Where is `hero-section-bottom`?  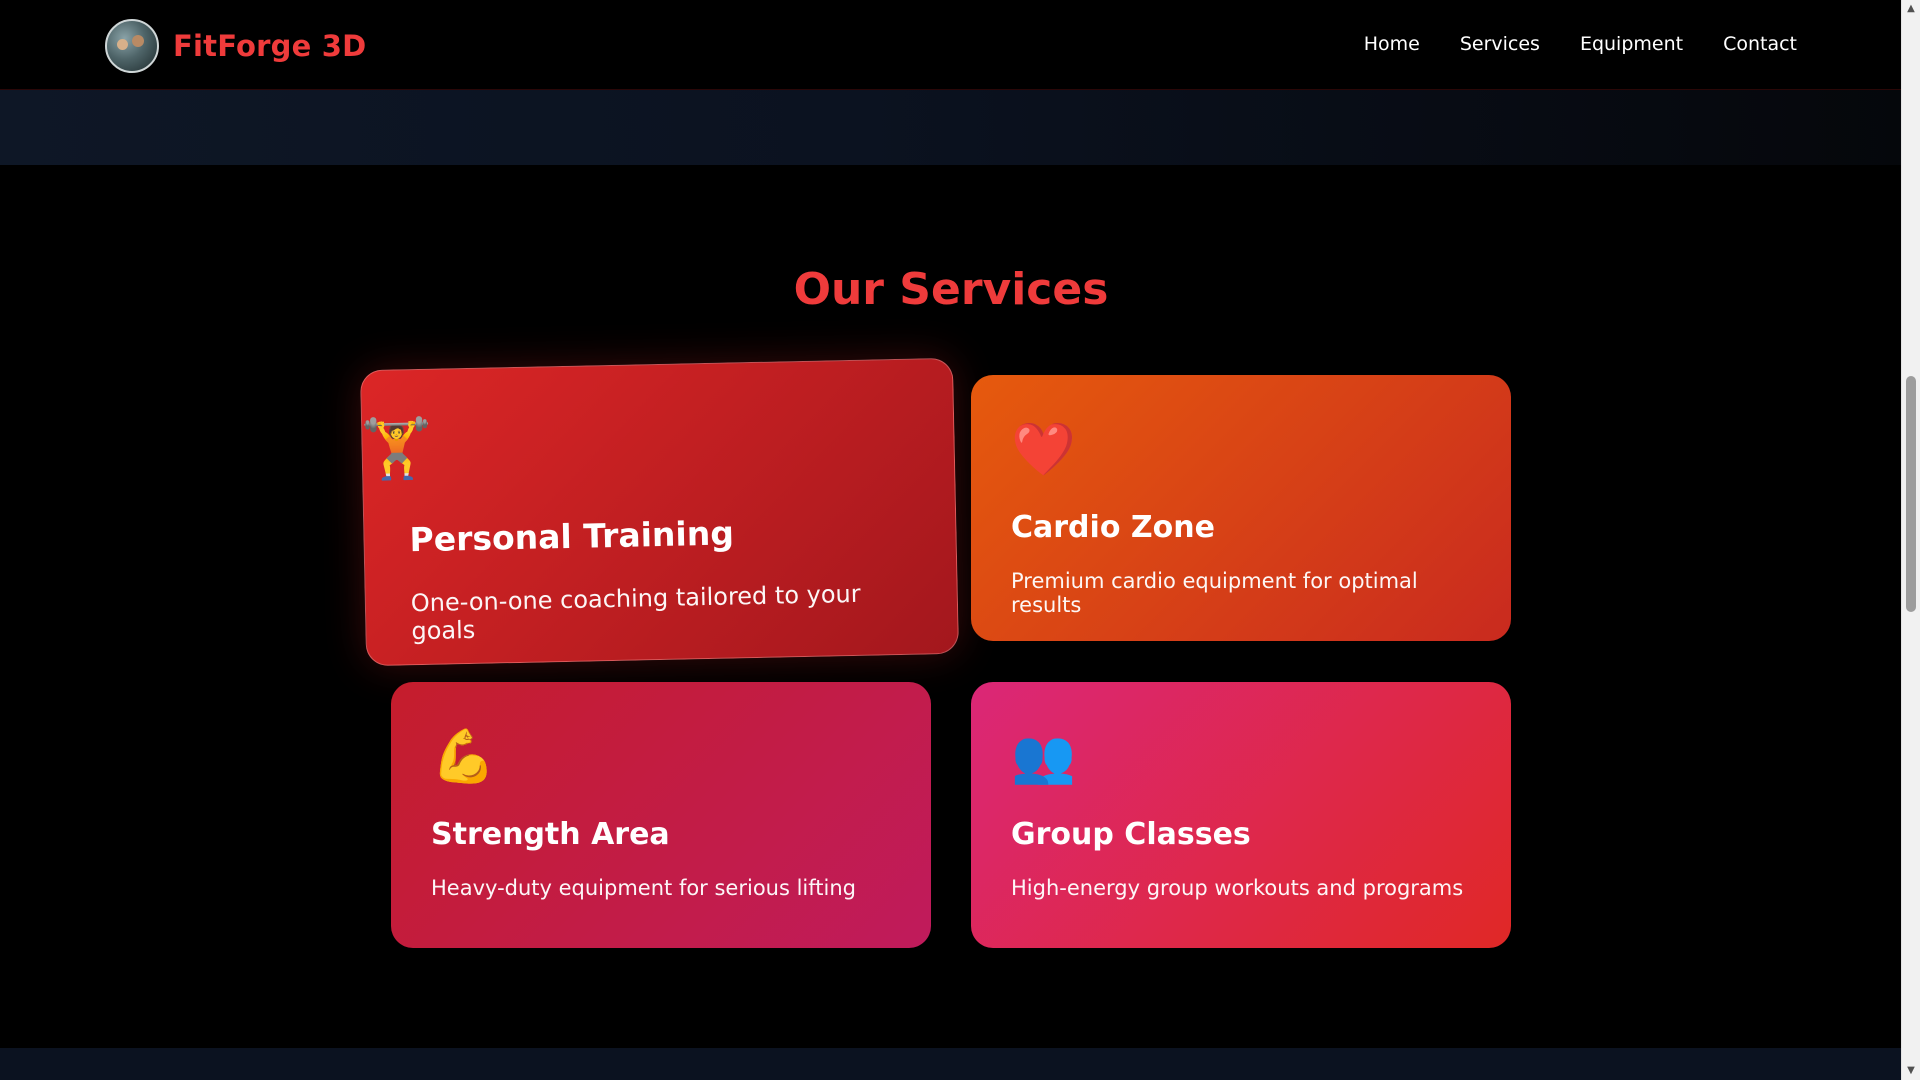 hero-section-bottom is located at coordinates (951, 127).